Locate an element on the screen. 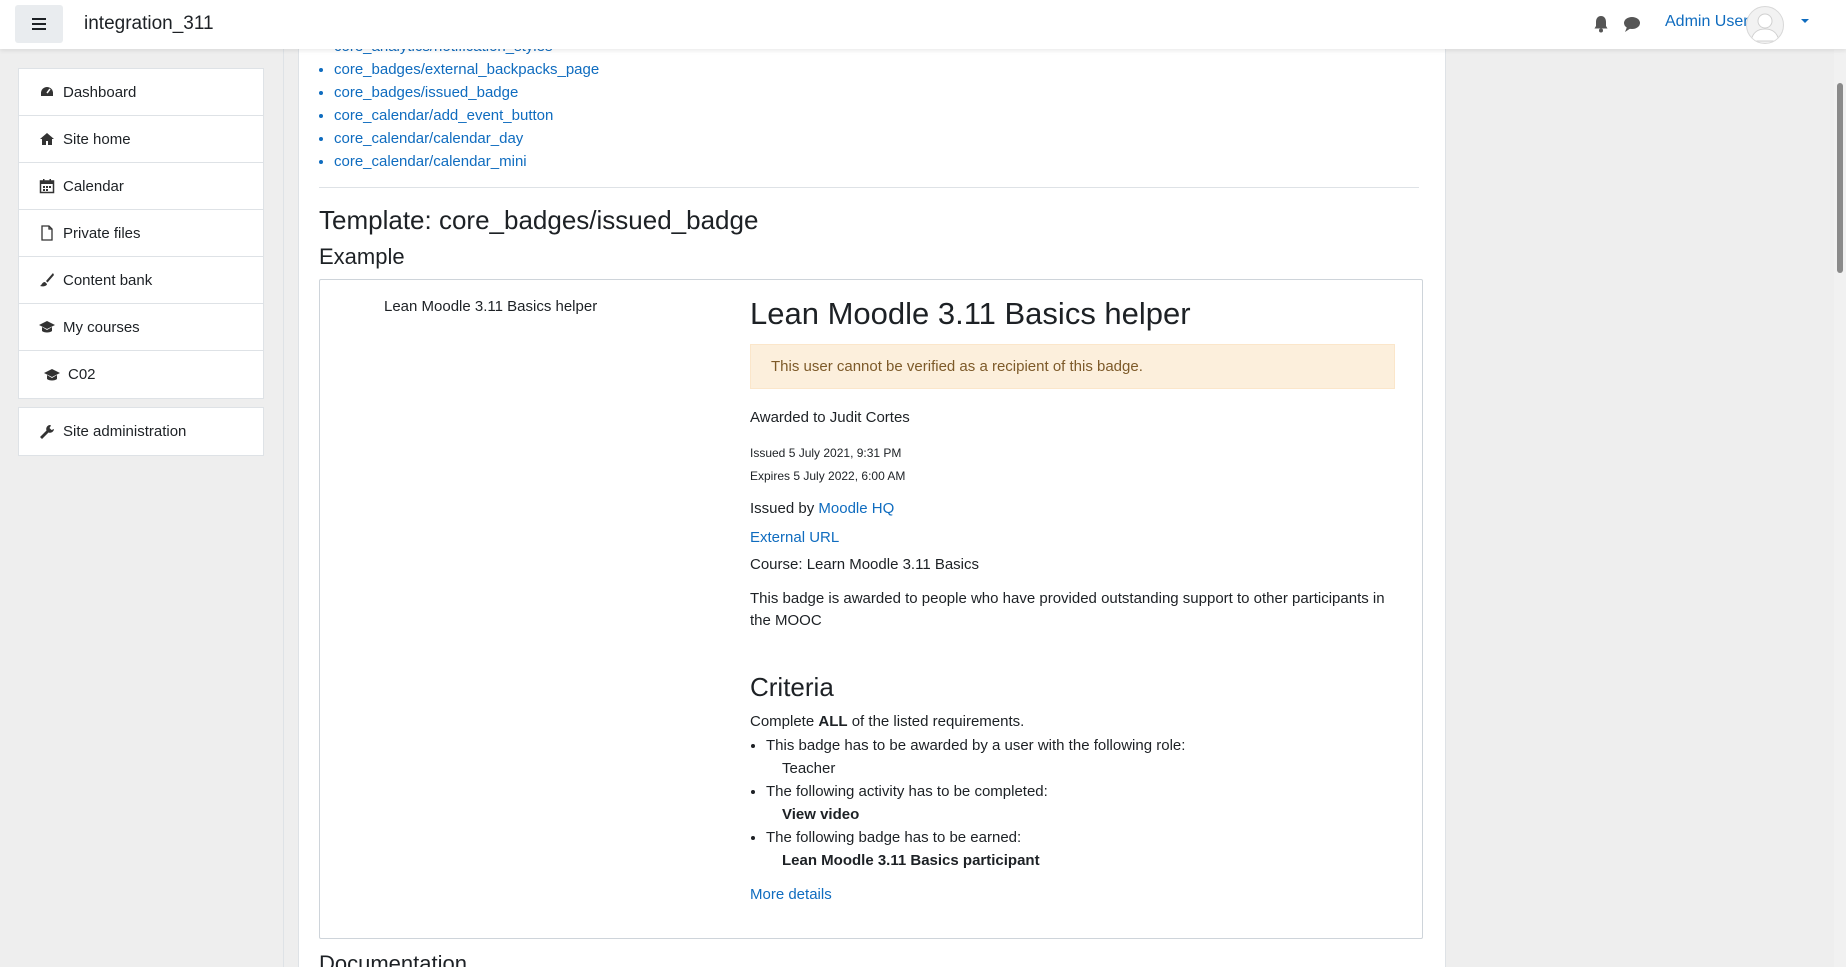 The width and height of the screenshot is (1846, 967). nav-item-calendar: Calendar is located at coordinates (141, 186).